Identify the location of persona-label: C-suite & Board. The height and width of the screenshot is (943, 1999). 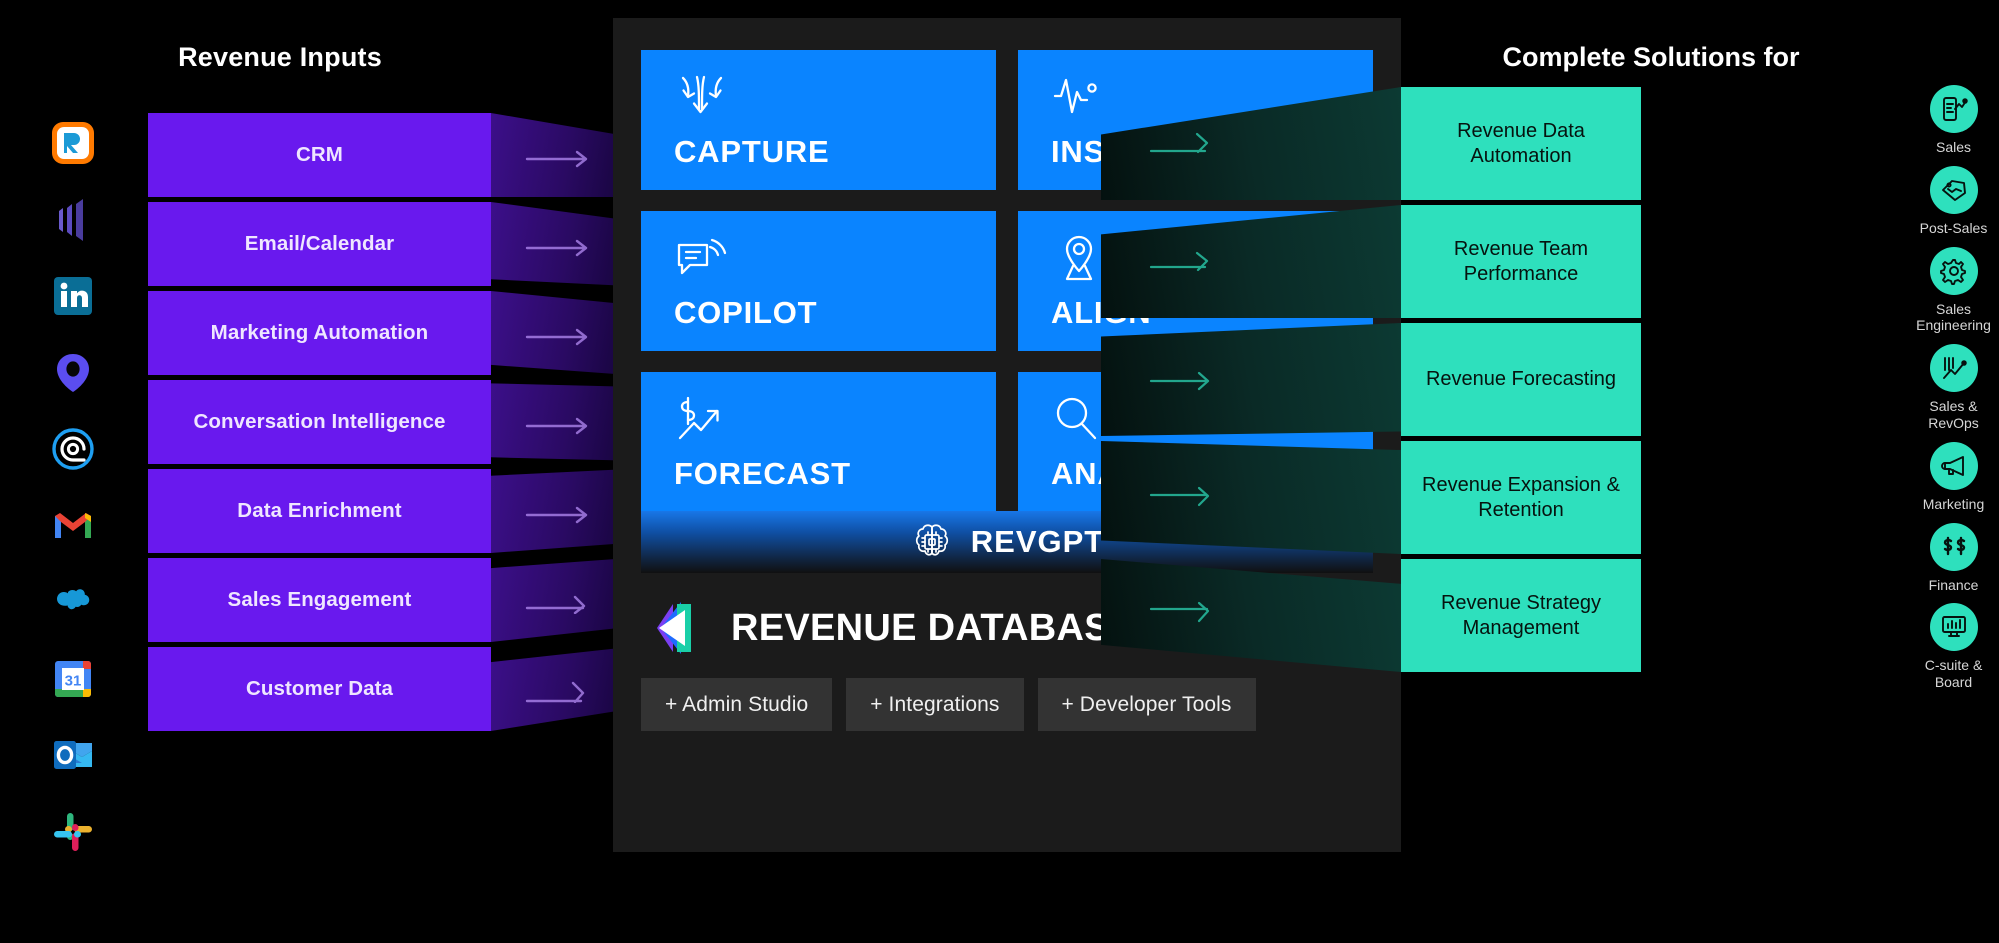
(1953, 674).